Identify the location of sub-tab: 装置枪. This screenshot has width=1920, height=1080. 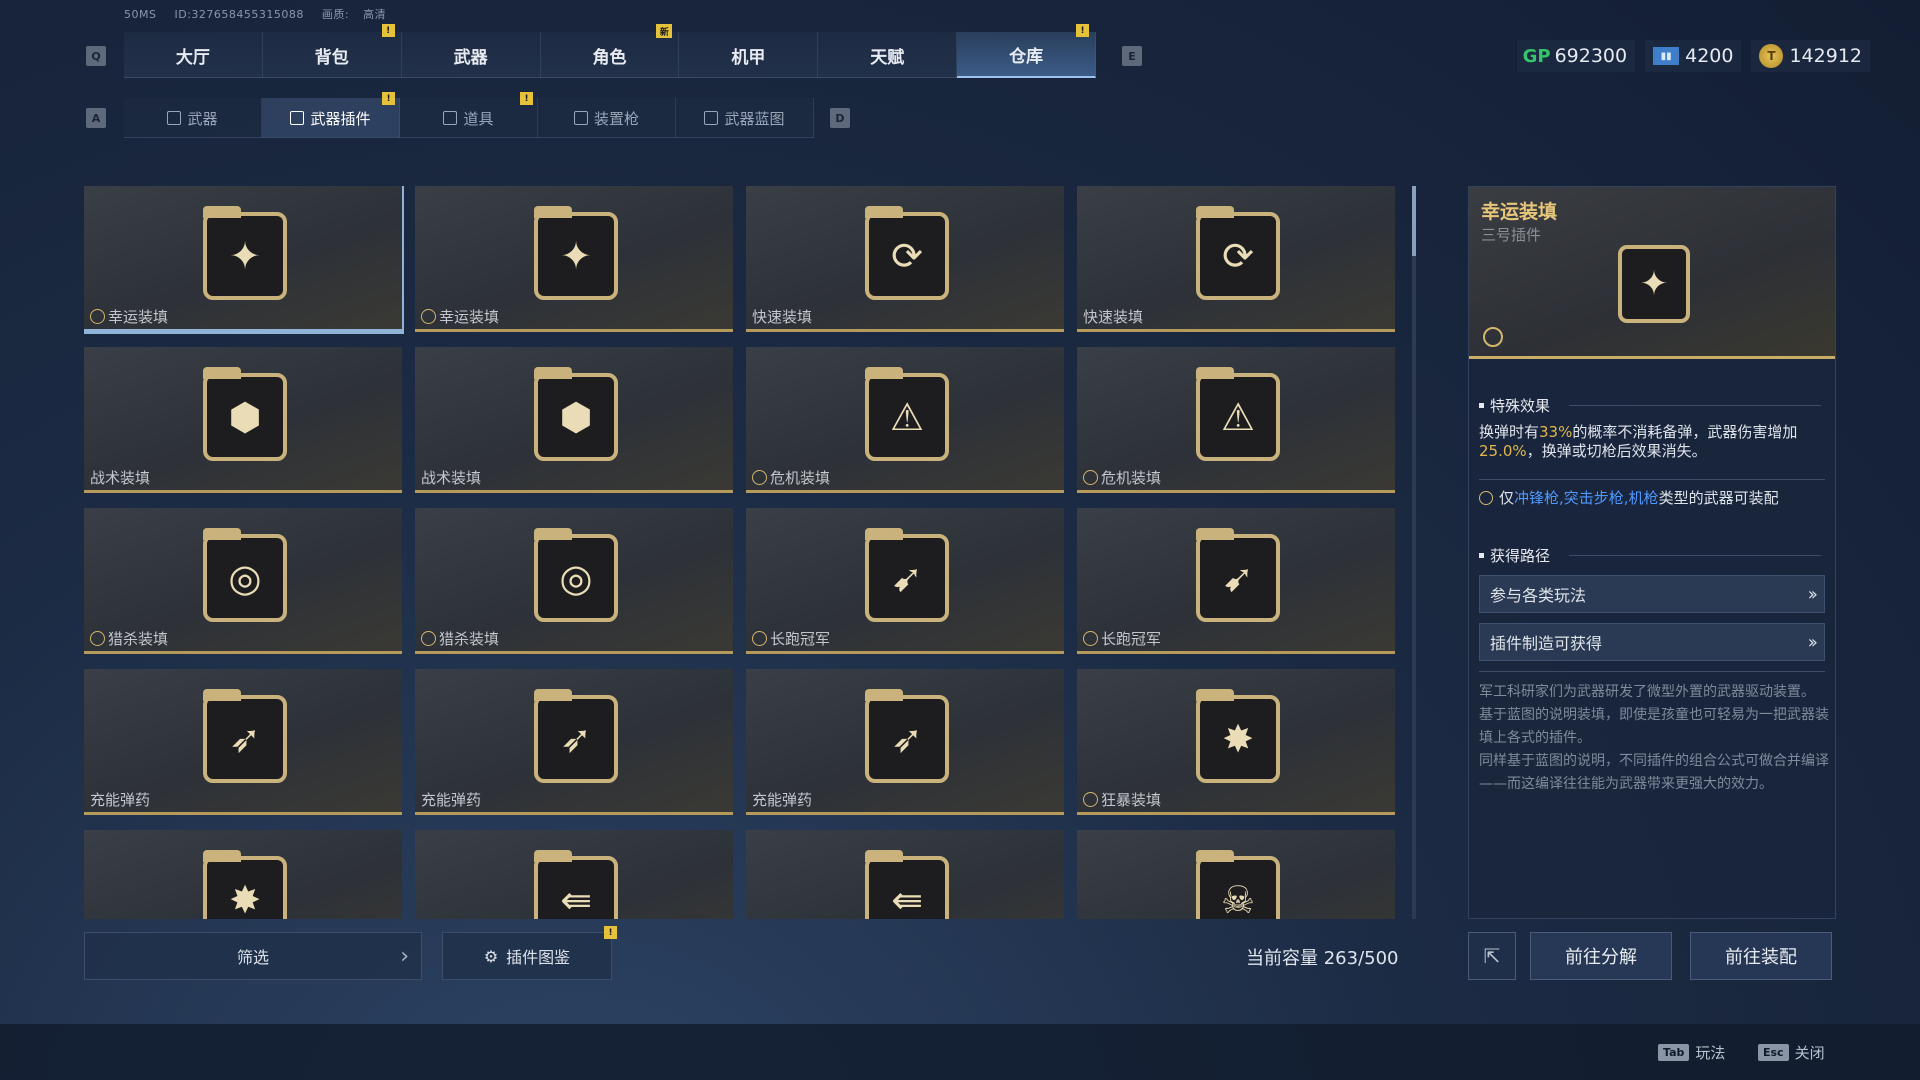
(607, 118).